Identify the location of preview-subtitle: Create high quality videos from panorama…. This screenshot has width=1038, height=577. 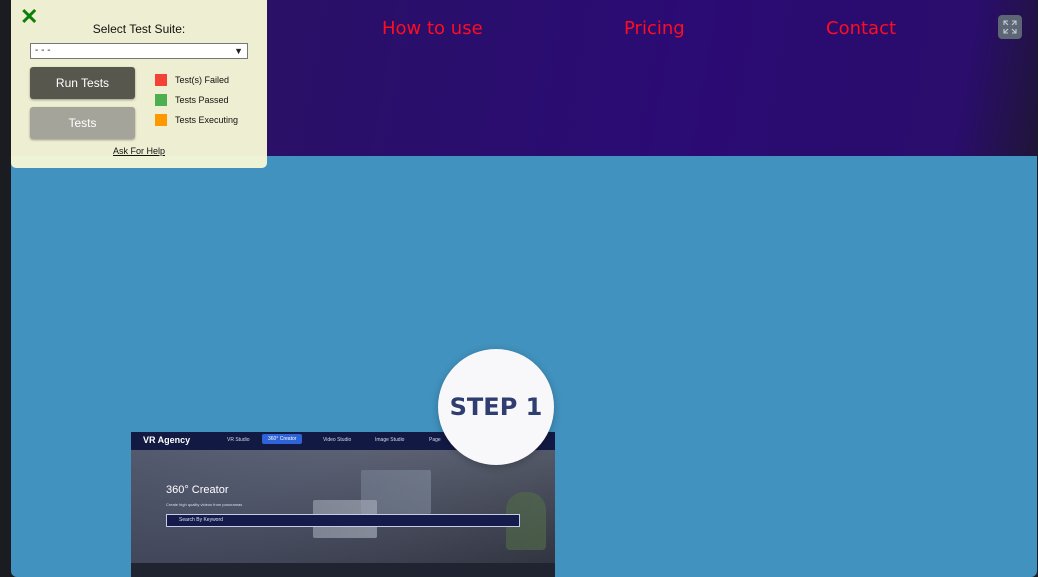
(204, 504).